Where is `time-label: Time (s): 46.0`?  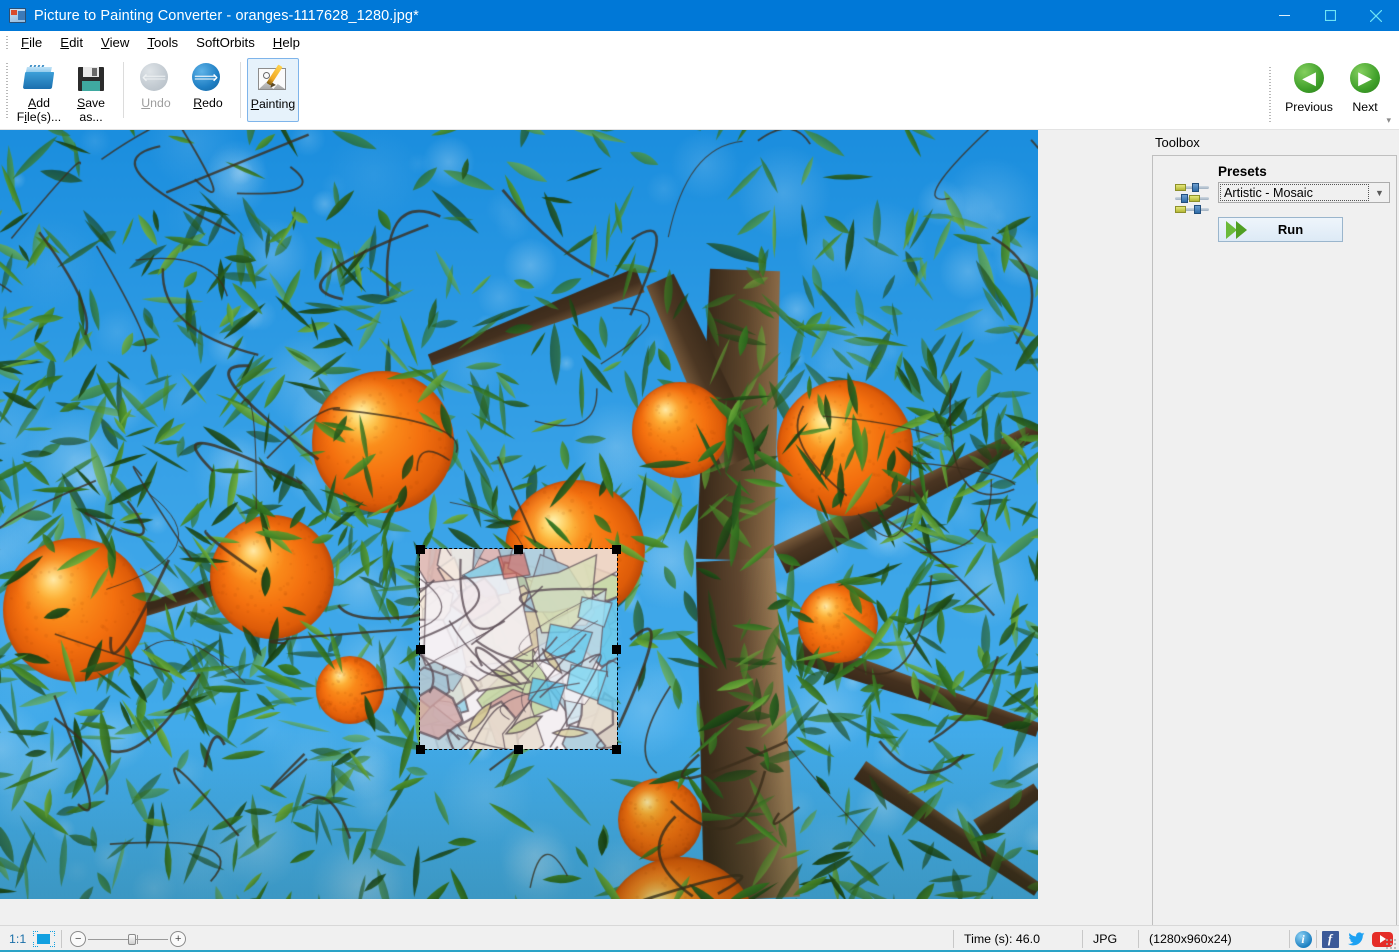 time-label: Time (s): 46.0 is located at coordinates (1002, 939).